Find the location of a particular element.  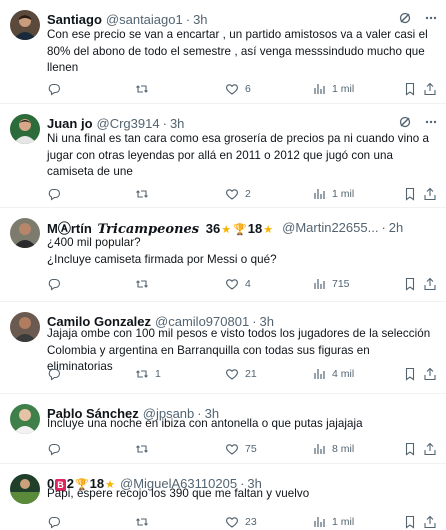

name-prefix: M is located at coordinates (52, 228).